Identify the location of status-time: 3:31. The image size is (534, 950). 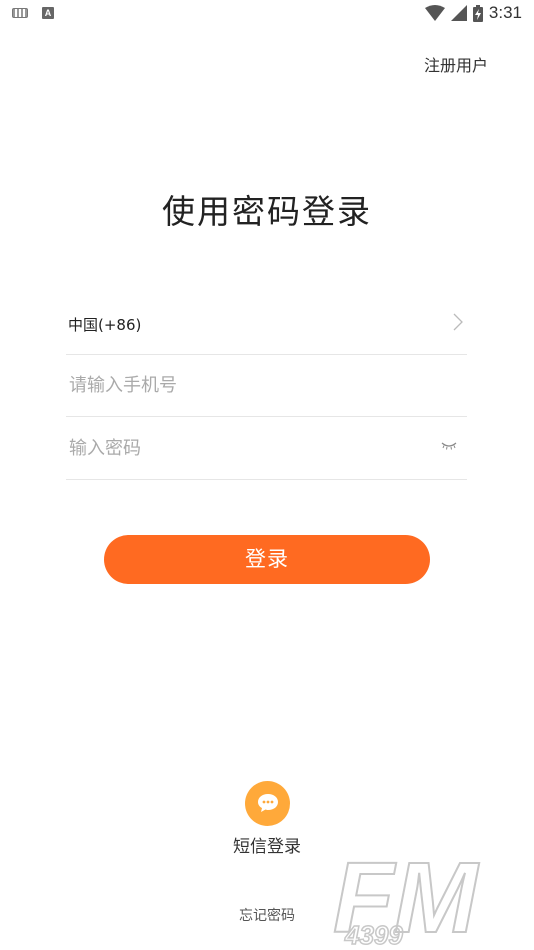
(505, 12).